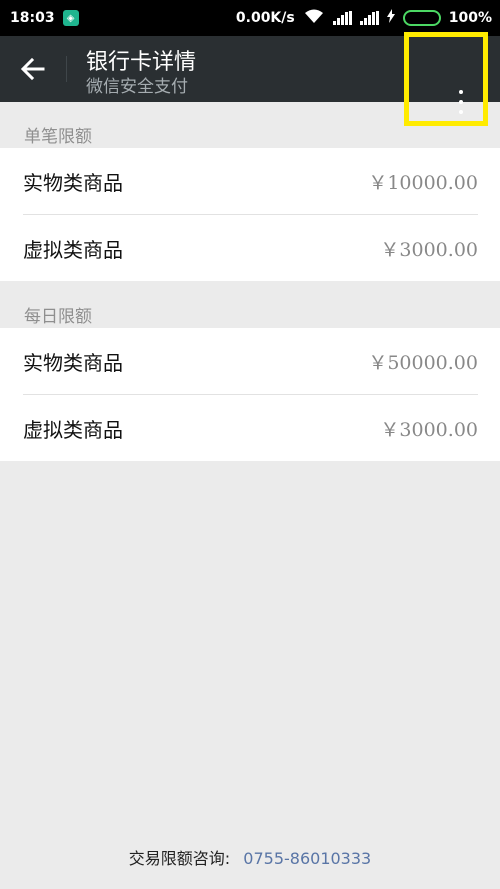 The width and height of the screenshot is (500, 889). I want to click on section-header-single-limit: 单笔限额, so click(58, 137).